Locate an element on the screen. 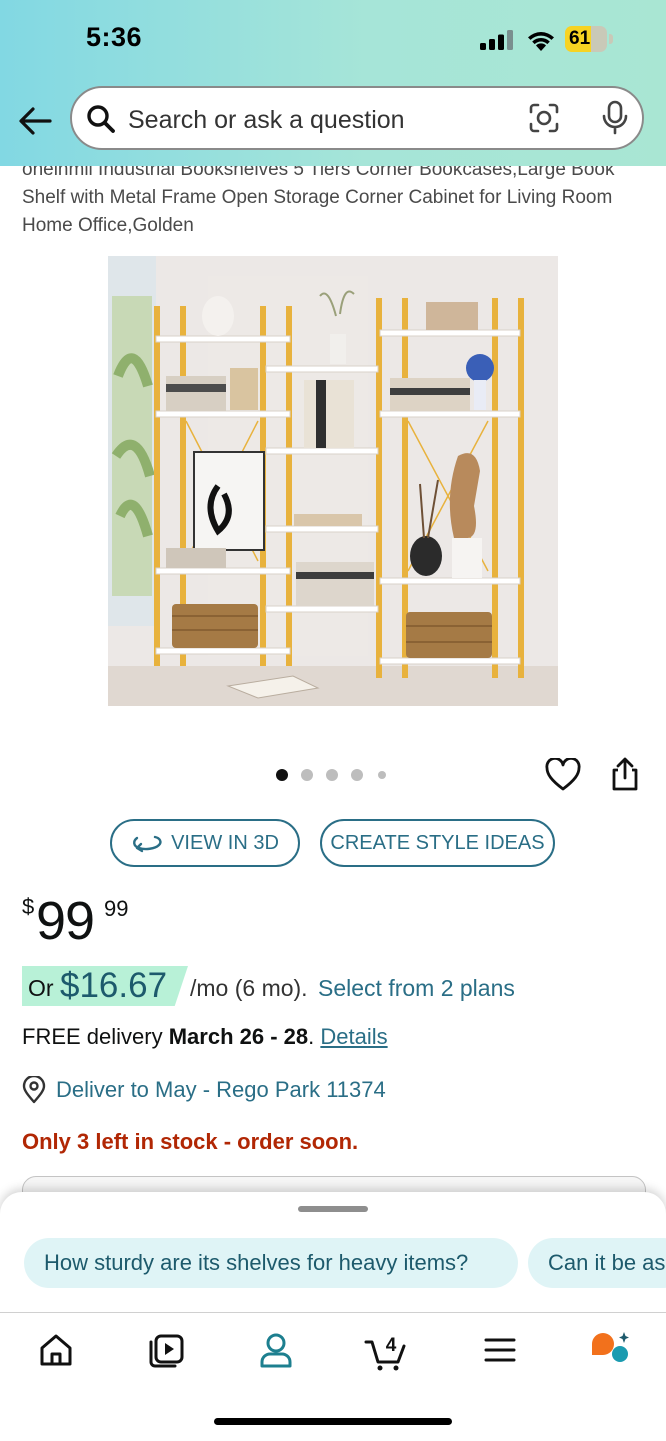  battery-indicator: 61 is located at coordinates (589, 39).